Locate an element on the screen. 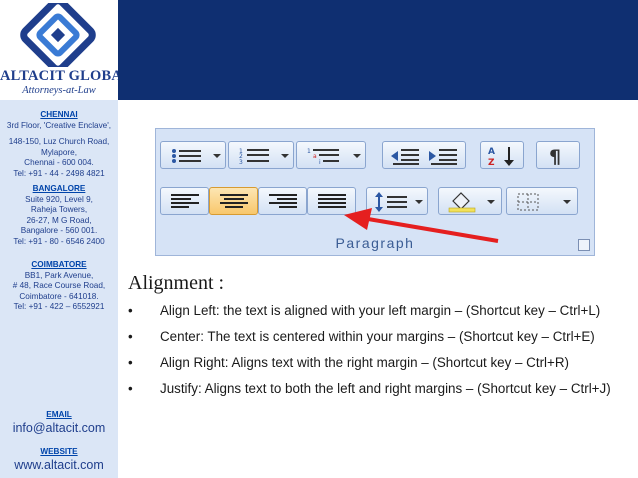 This screenshot has height=478, width=638. office-line: Mylapore, is located at coordinates (59, 152).